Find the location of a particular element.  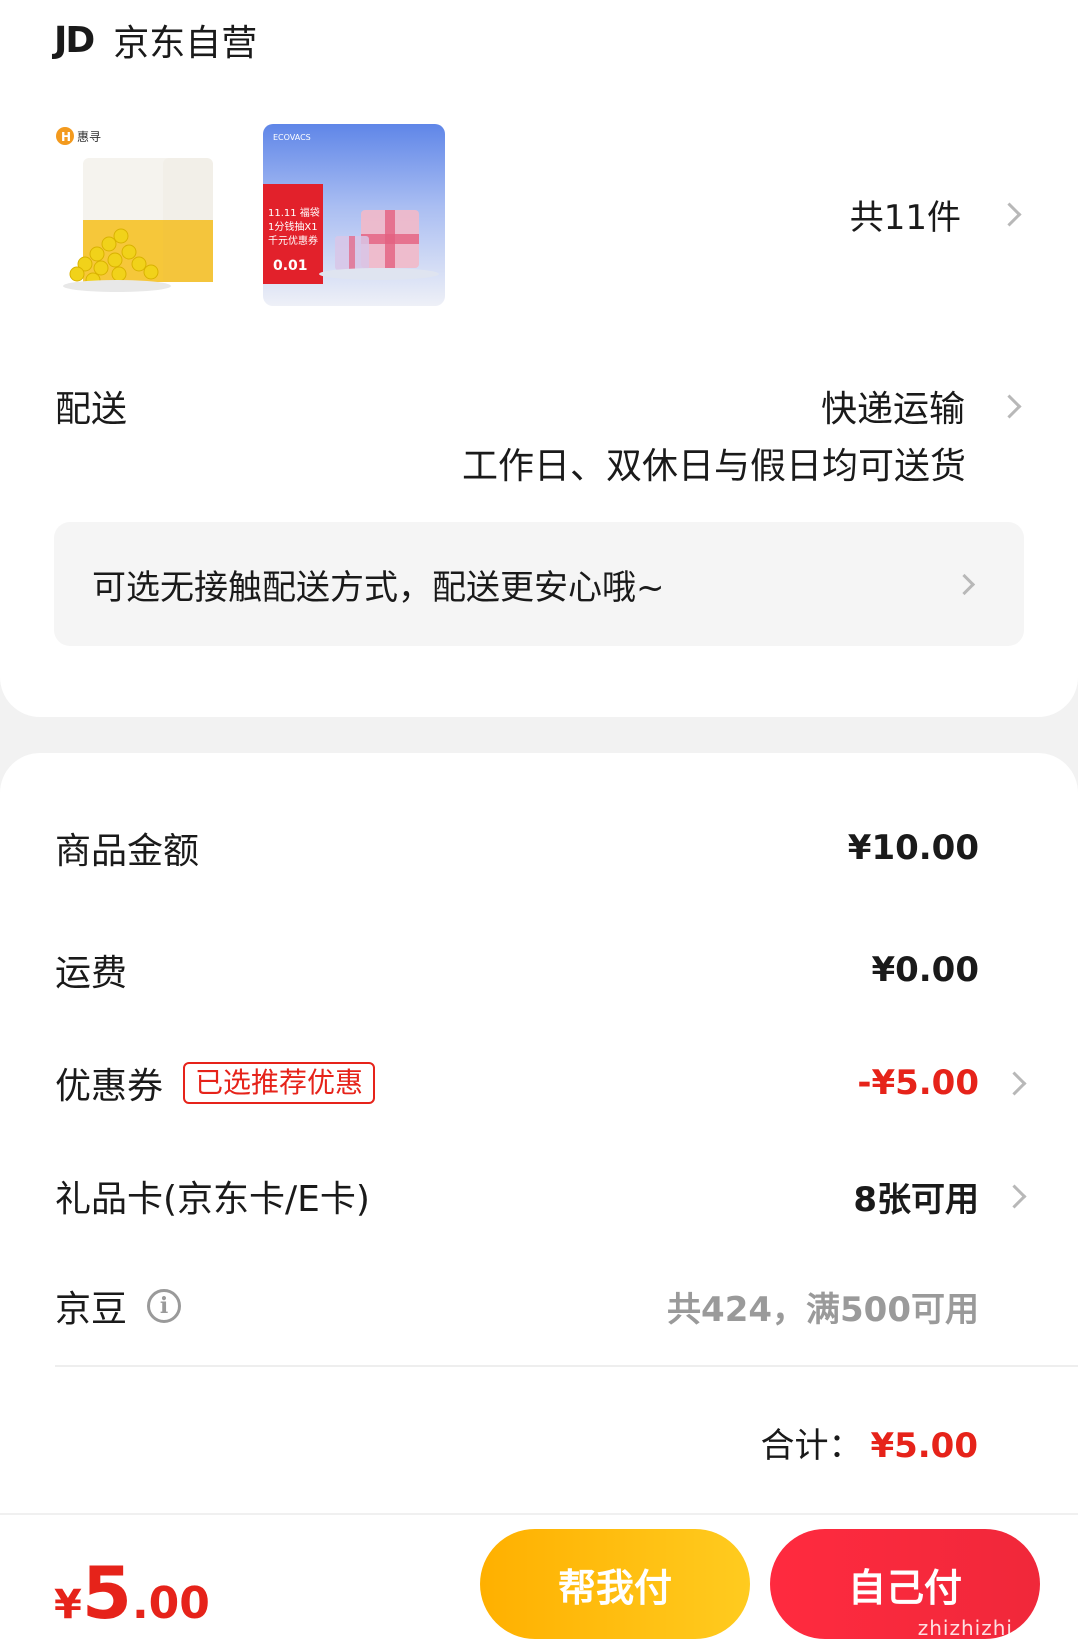

pay-integer: 5 is located at coordinates (106, 1593).